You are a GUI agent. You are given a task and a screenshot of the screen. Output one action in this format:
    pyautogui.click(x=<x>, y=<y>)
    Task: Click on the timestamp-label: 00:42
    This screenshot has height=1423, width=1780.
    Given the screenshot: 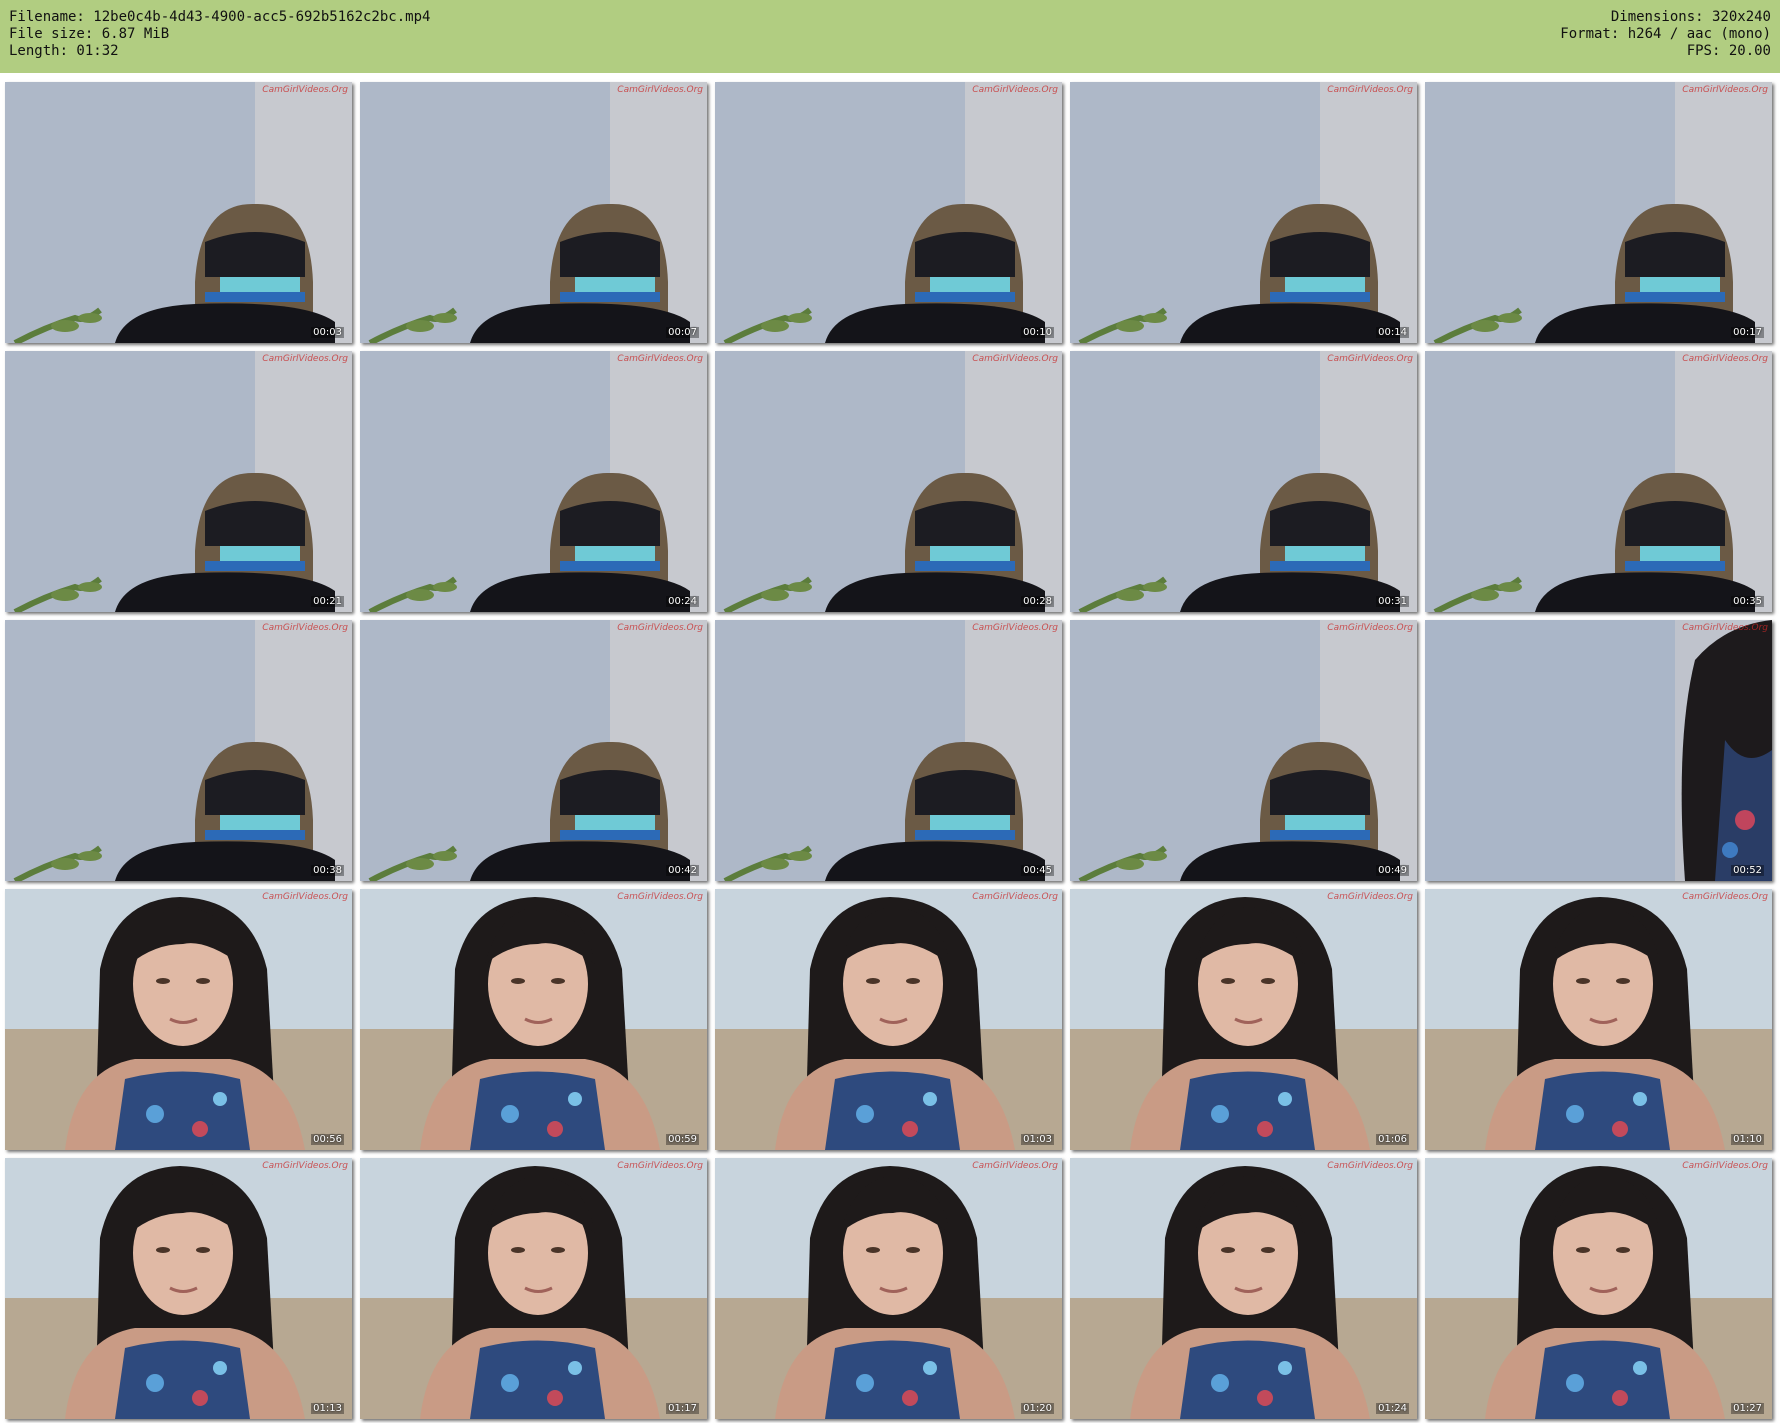 What is the action you would take?
    pyautogui.click(x=682, y=870)
    